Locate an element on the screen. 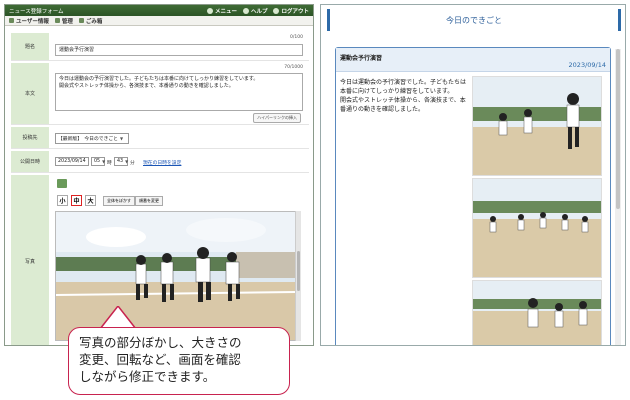 This screenshot has width=630, height=400. preview-header: 今日のできごと is located at coordinates (474, 20).